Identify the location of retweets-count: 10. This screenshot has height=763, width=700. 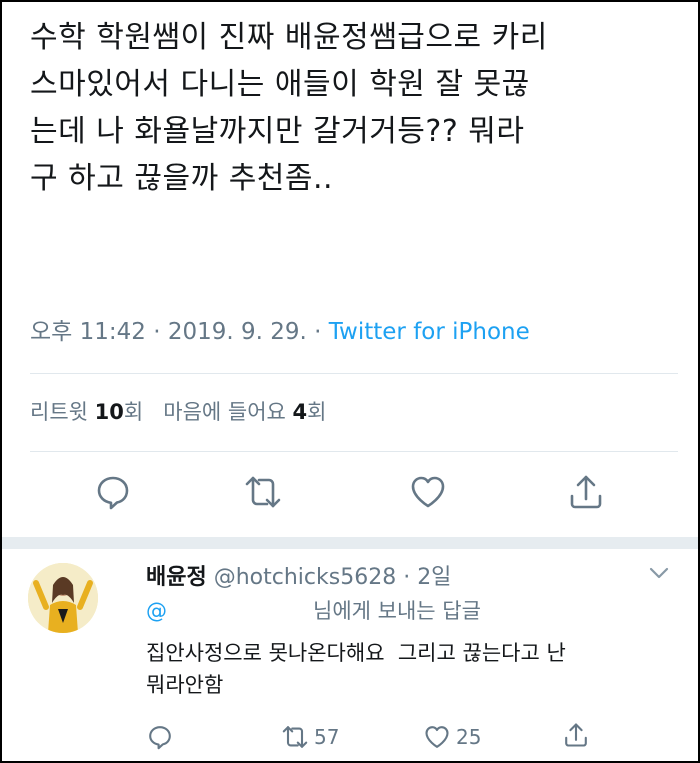
(109, 412).